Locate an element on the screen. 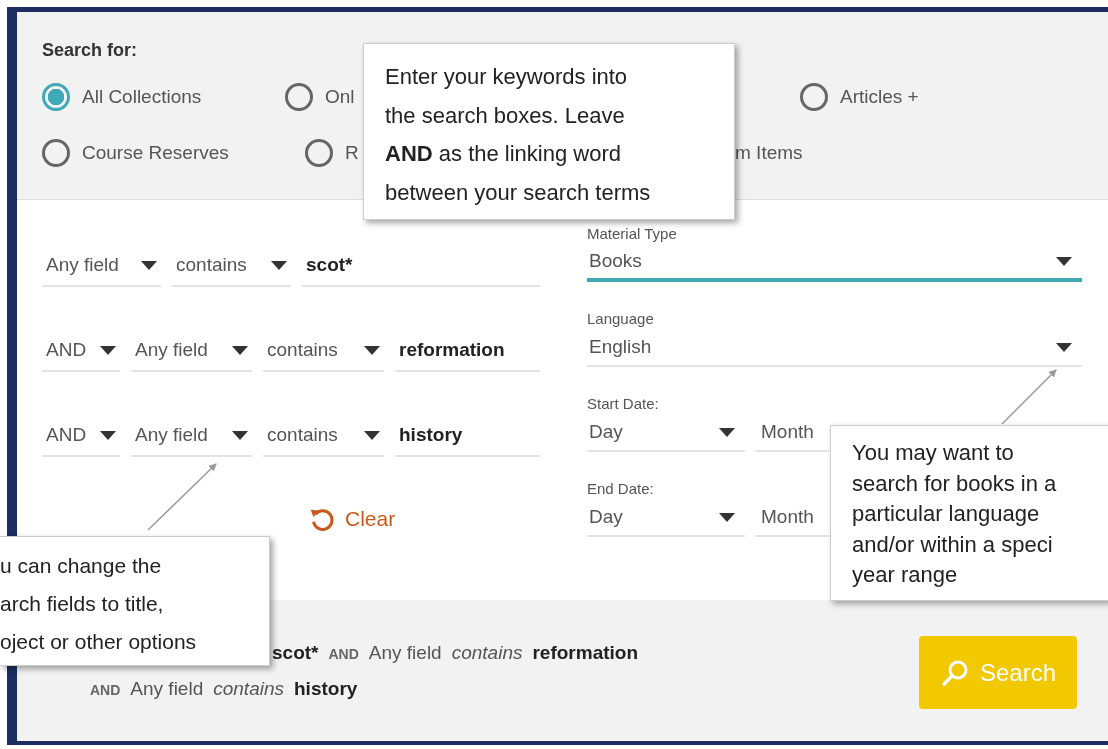 The height and width of the screenshot is (749, 1108). field-label: Material Type is located at coordinates (632, 234).